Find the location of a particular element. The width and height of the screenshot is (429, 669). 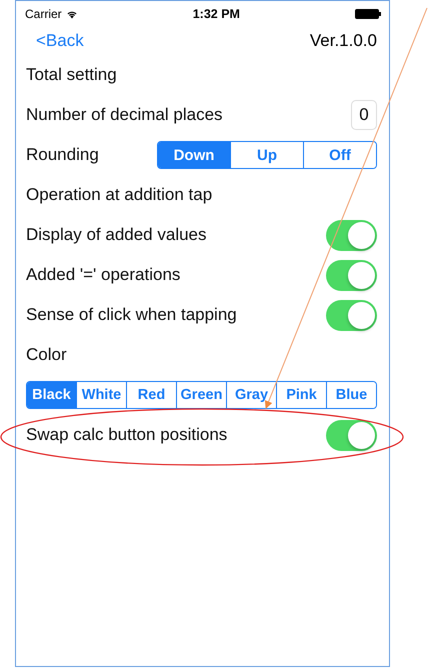

status-time: 1:32 PM is located at coordinates (216, 14).